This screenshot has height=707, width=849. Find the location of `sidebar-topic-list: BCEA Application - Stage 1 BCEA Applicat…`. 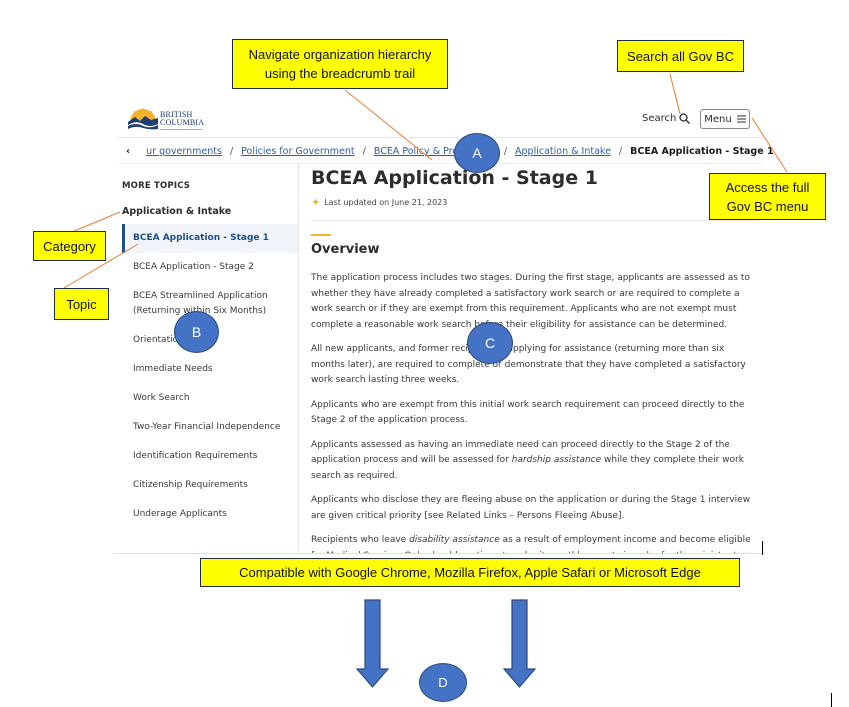

sidebar-topic-list: BCEA Application - Stage 1 BCEA Applicat… is located at coordinates (210, 376).